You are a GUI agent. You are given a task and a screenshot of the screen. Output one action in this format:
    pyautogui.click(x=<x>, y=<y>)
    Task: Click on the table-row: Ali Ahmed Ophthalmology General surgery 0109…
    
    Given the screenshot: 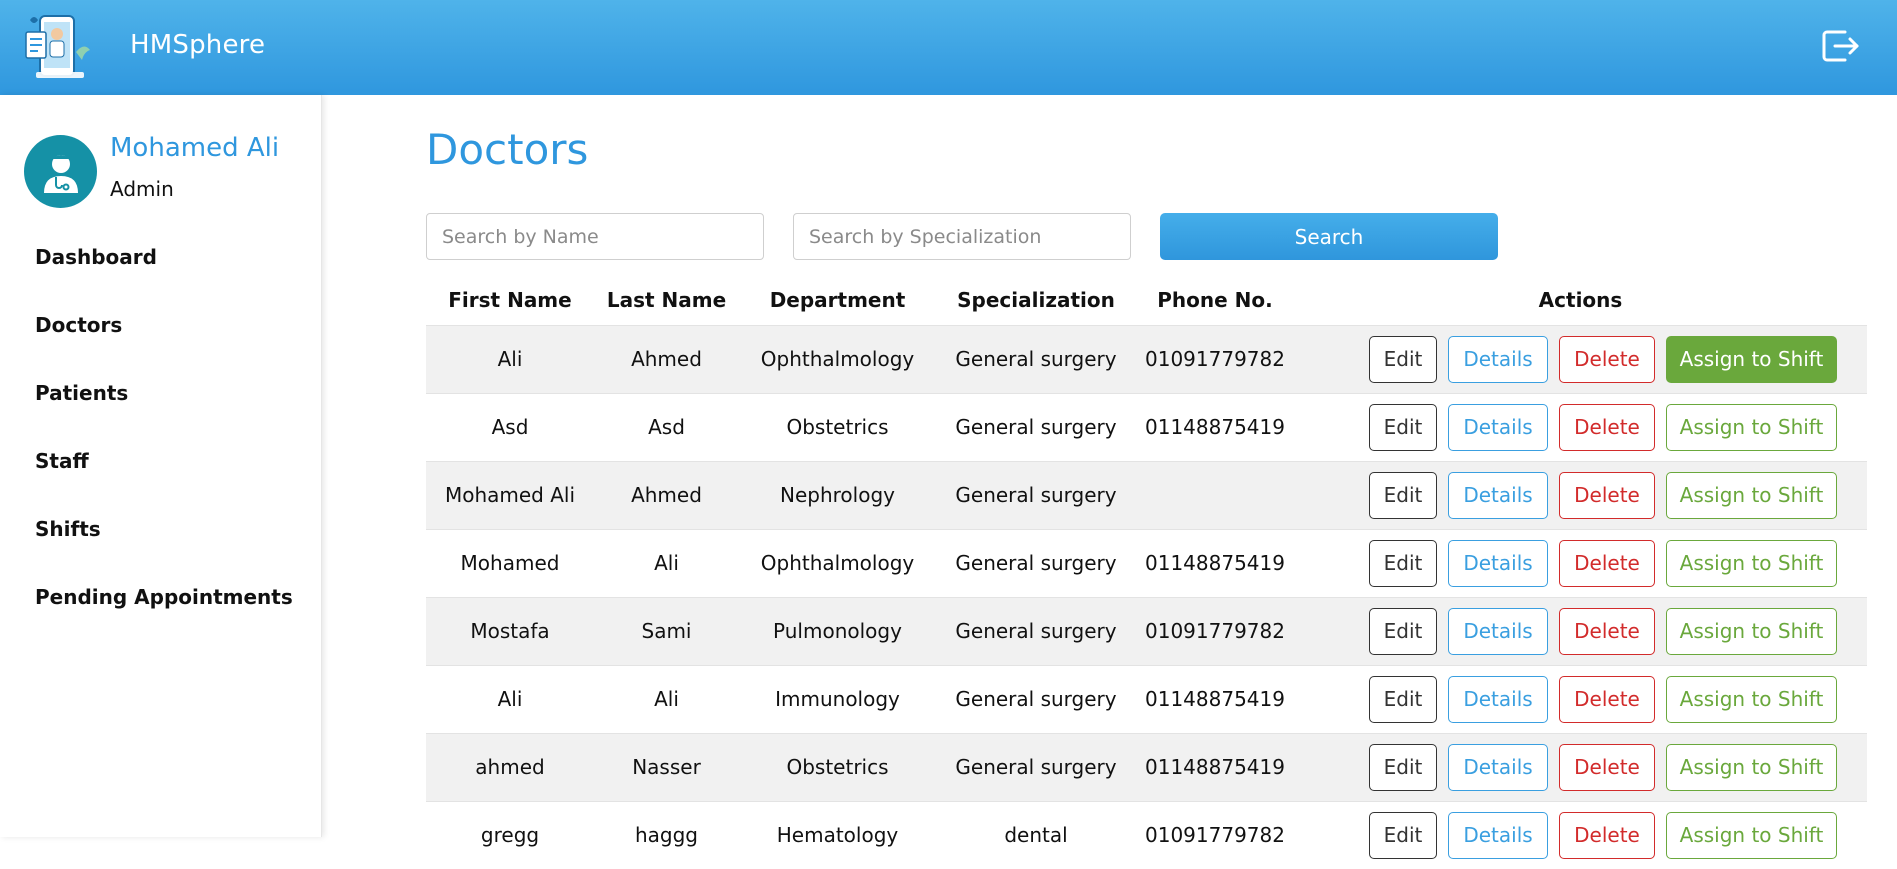 What is the action you would take?
    pyautogui.click(x=1146, y=359)
    